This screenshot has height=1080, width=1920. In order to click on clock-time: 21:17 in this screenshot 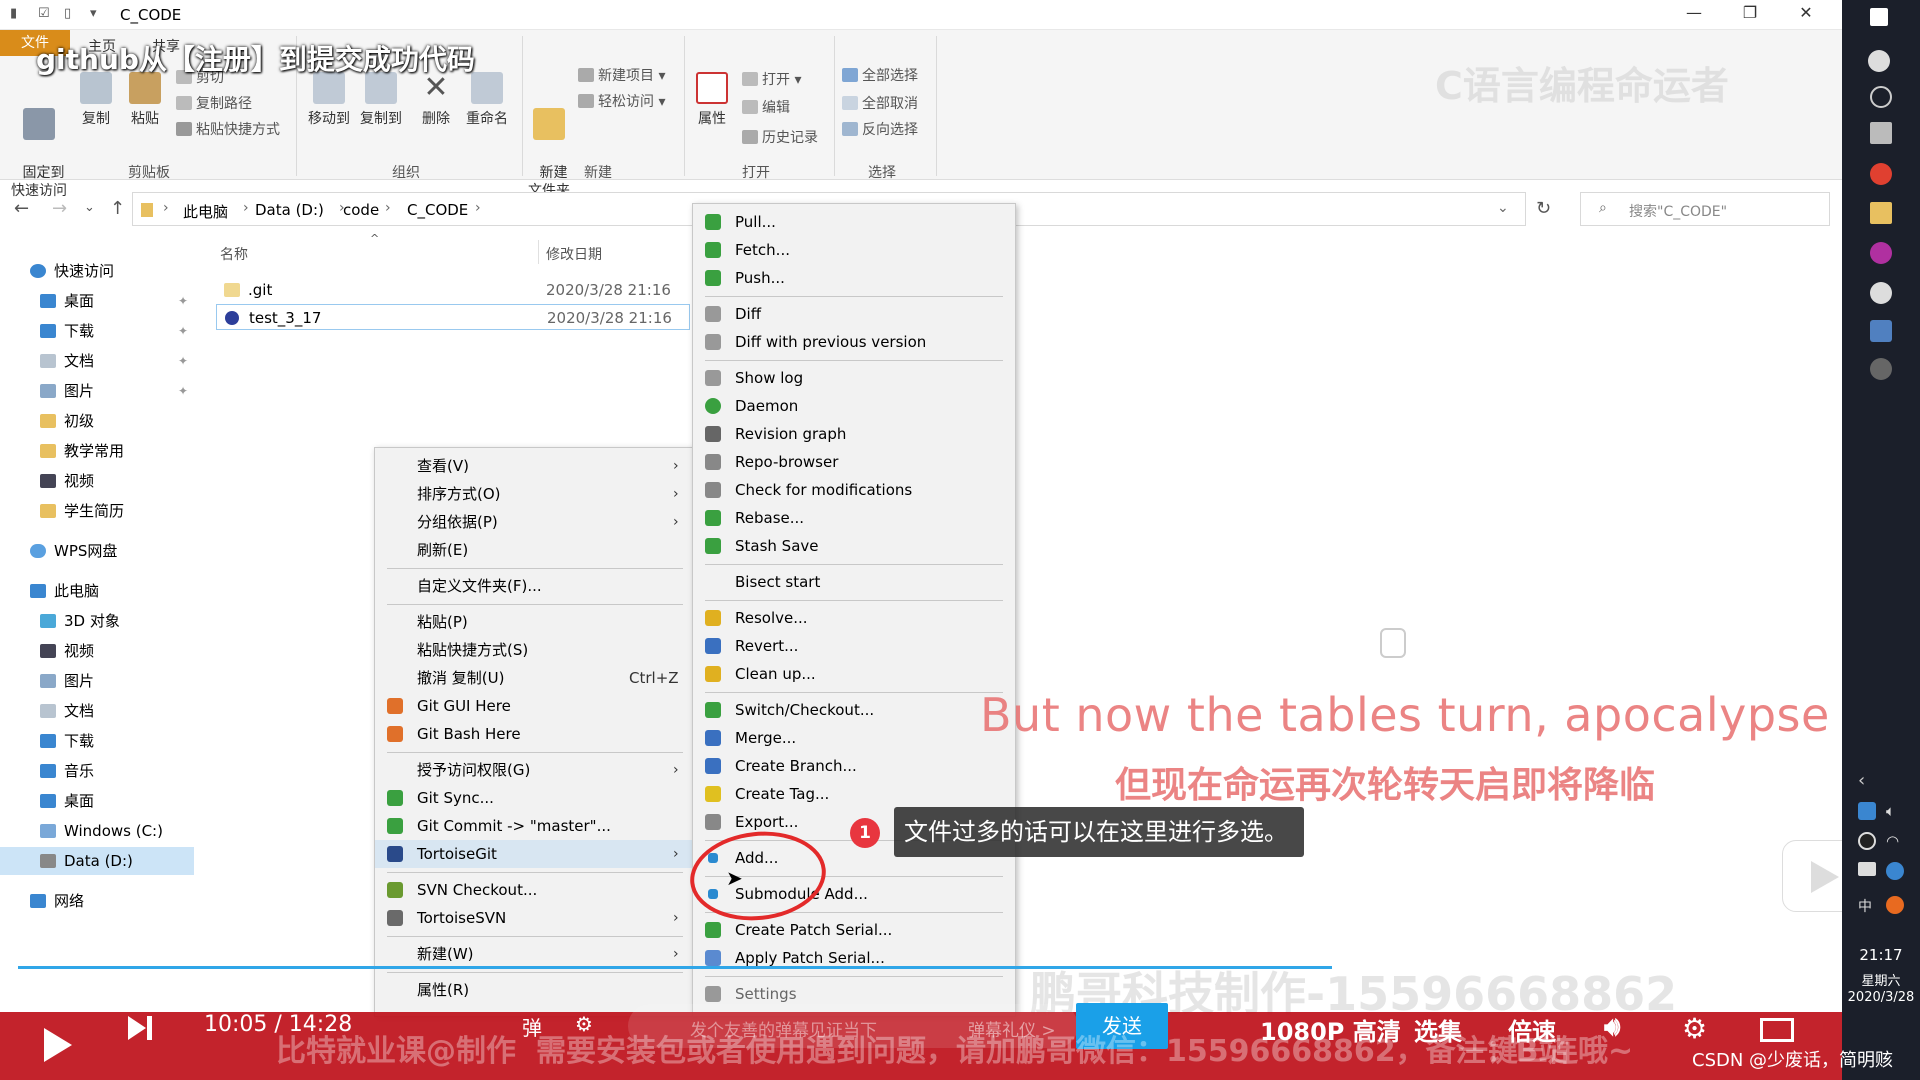, I will do `click(1881, 955)`.